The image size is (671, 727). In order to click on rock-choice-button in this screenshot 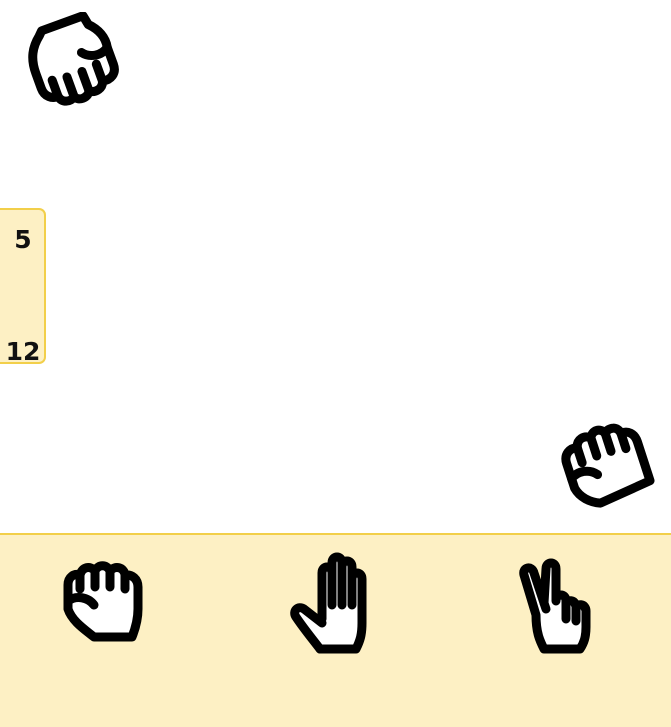, I will do `click(113, 604)`.